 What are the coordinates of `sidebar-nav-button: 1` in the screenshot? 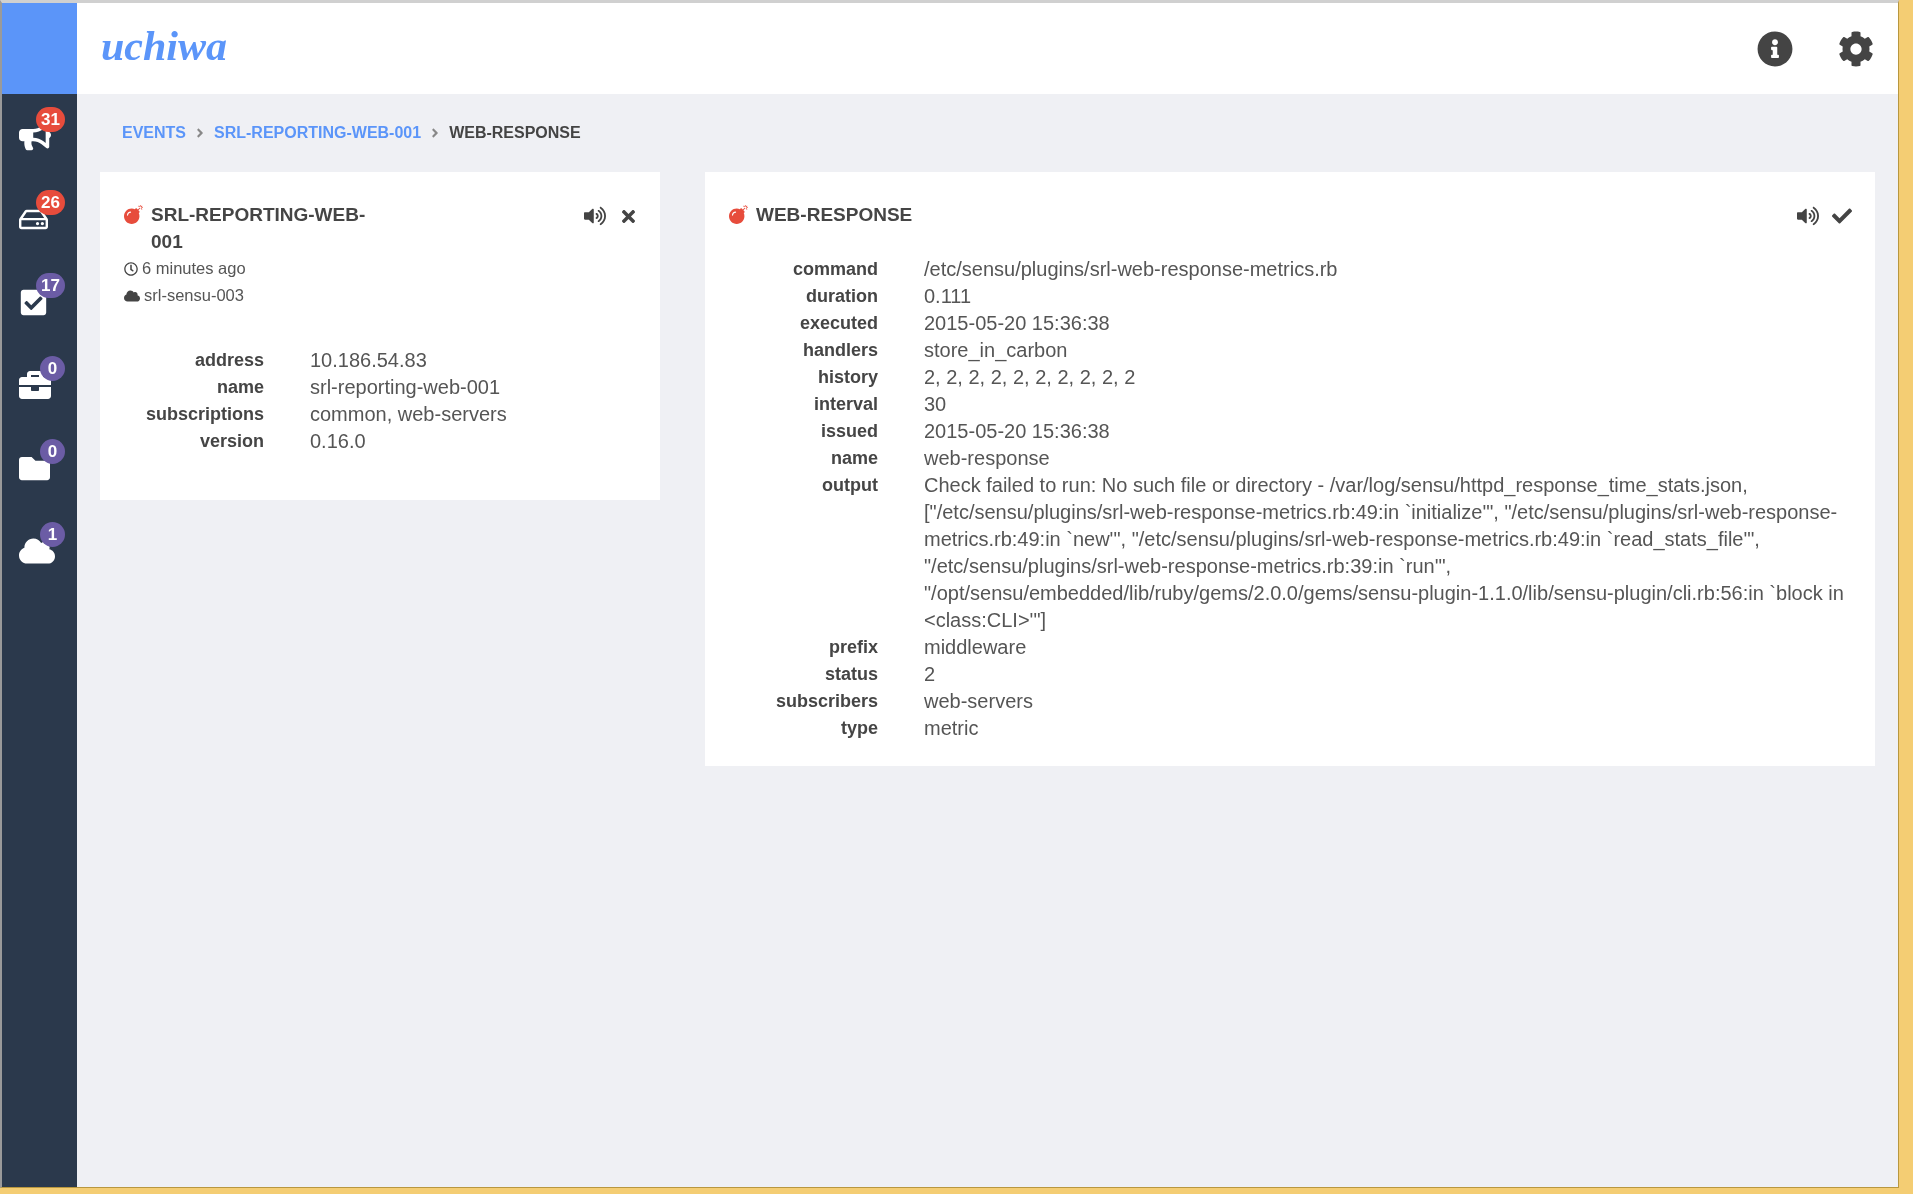 It's located at (39, 550).